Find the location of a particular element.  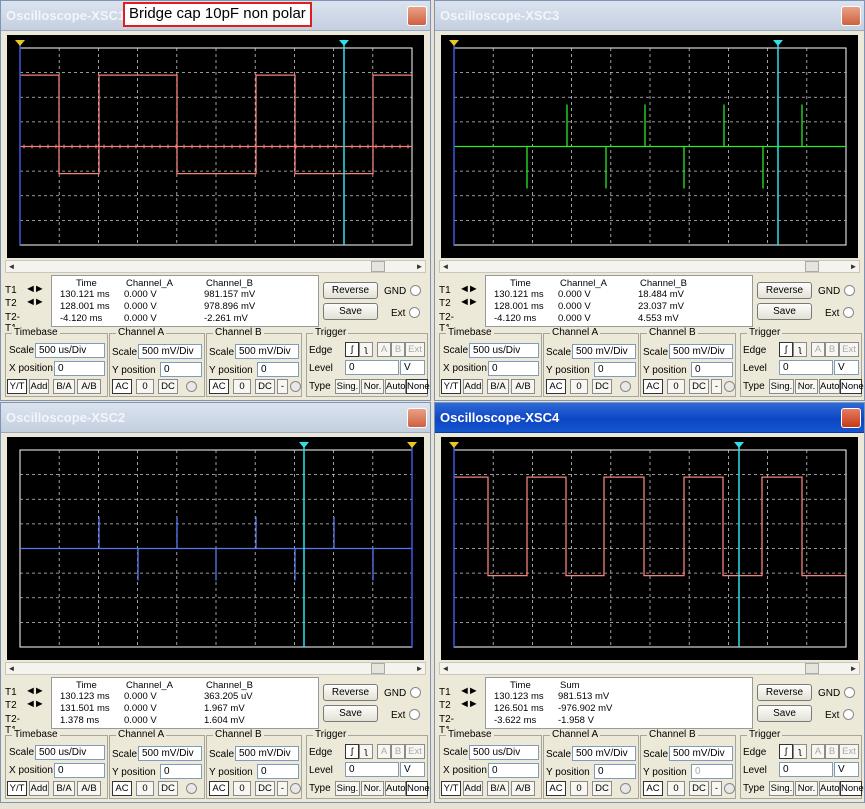

channel-a-scale-field: 500 mV/Div is located at coordinates (170, 753).